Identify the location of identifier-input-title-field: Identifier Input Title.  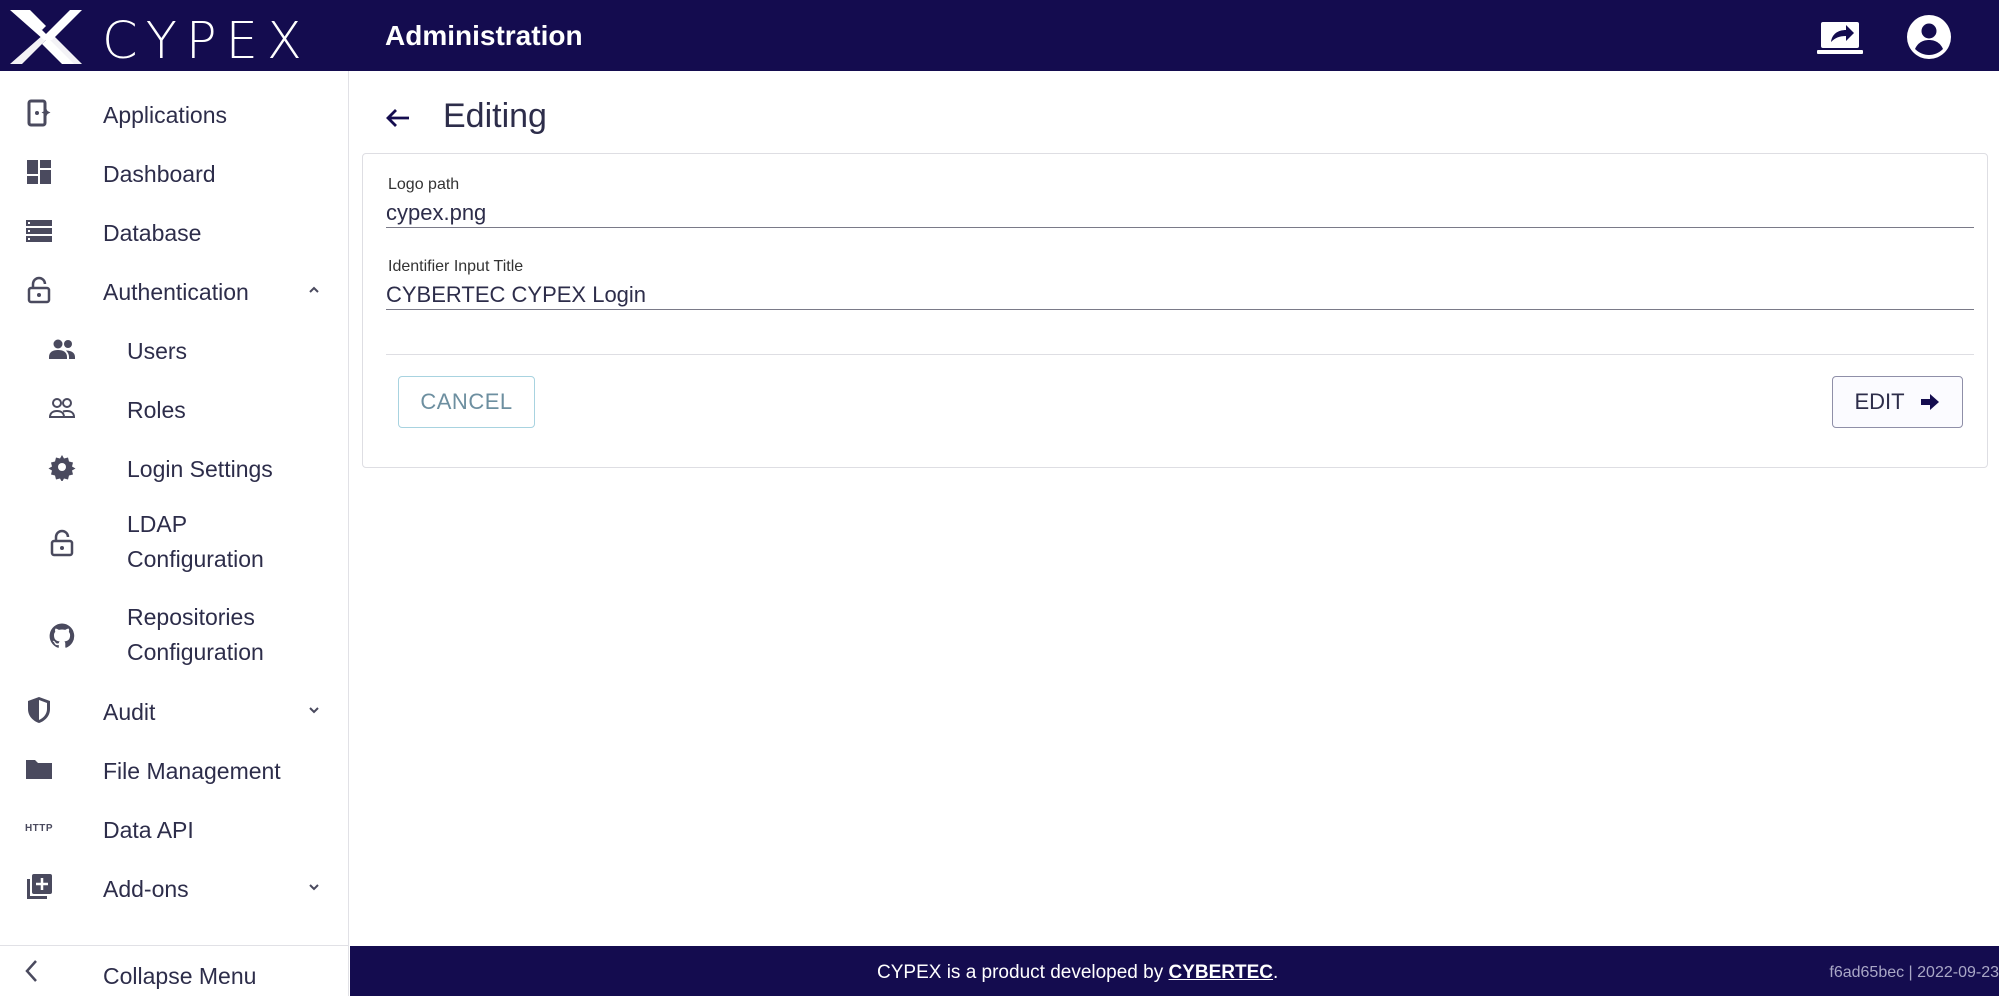
(1180, 284).